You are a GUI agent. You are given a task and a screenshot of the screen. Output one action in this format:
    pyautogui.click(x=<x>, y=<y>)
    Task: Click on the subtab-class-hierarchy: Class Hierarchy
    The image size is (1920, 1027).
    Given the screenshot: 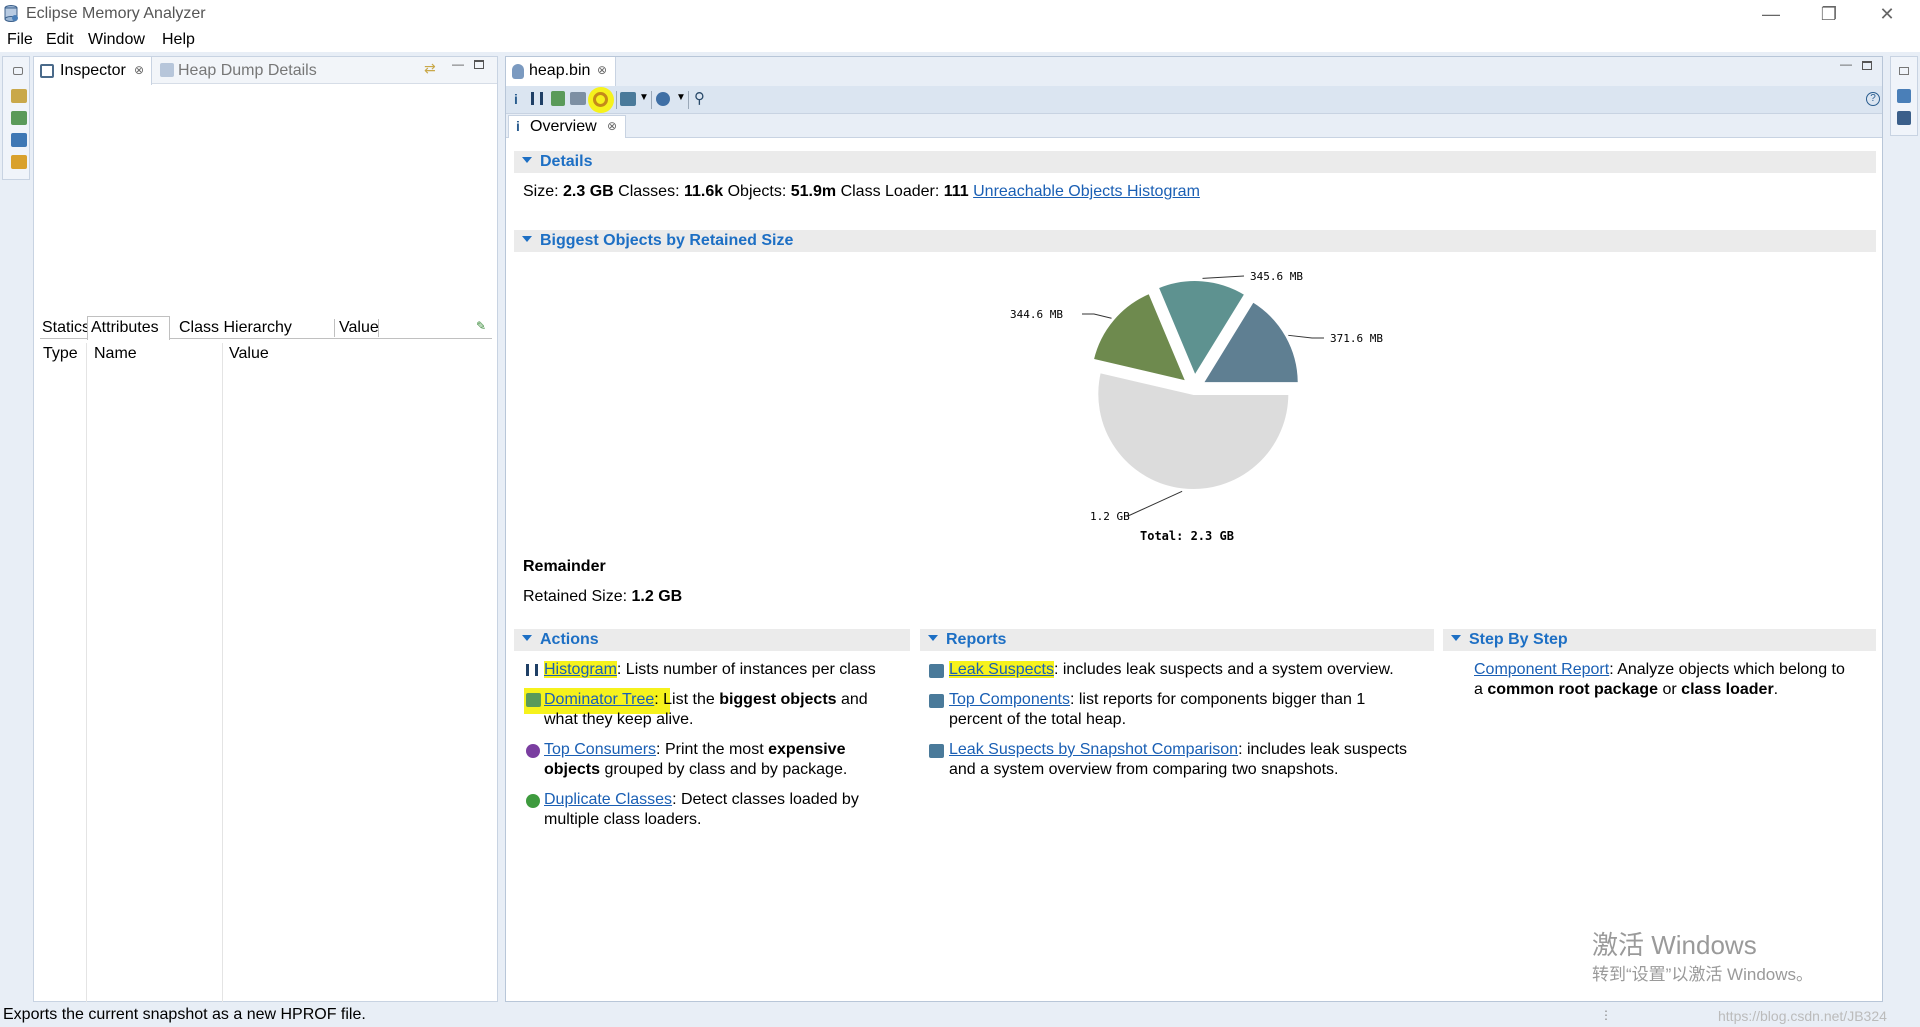 What is the action you would take?
    pyautogui.click(x=235, y=328)
    